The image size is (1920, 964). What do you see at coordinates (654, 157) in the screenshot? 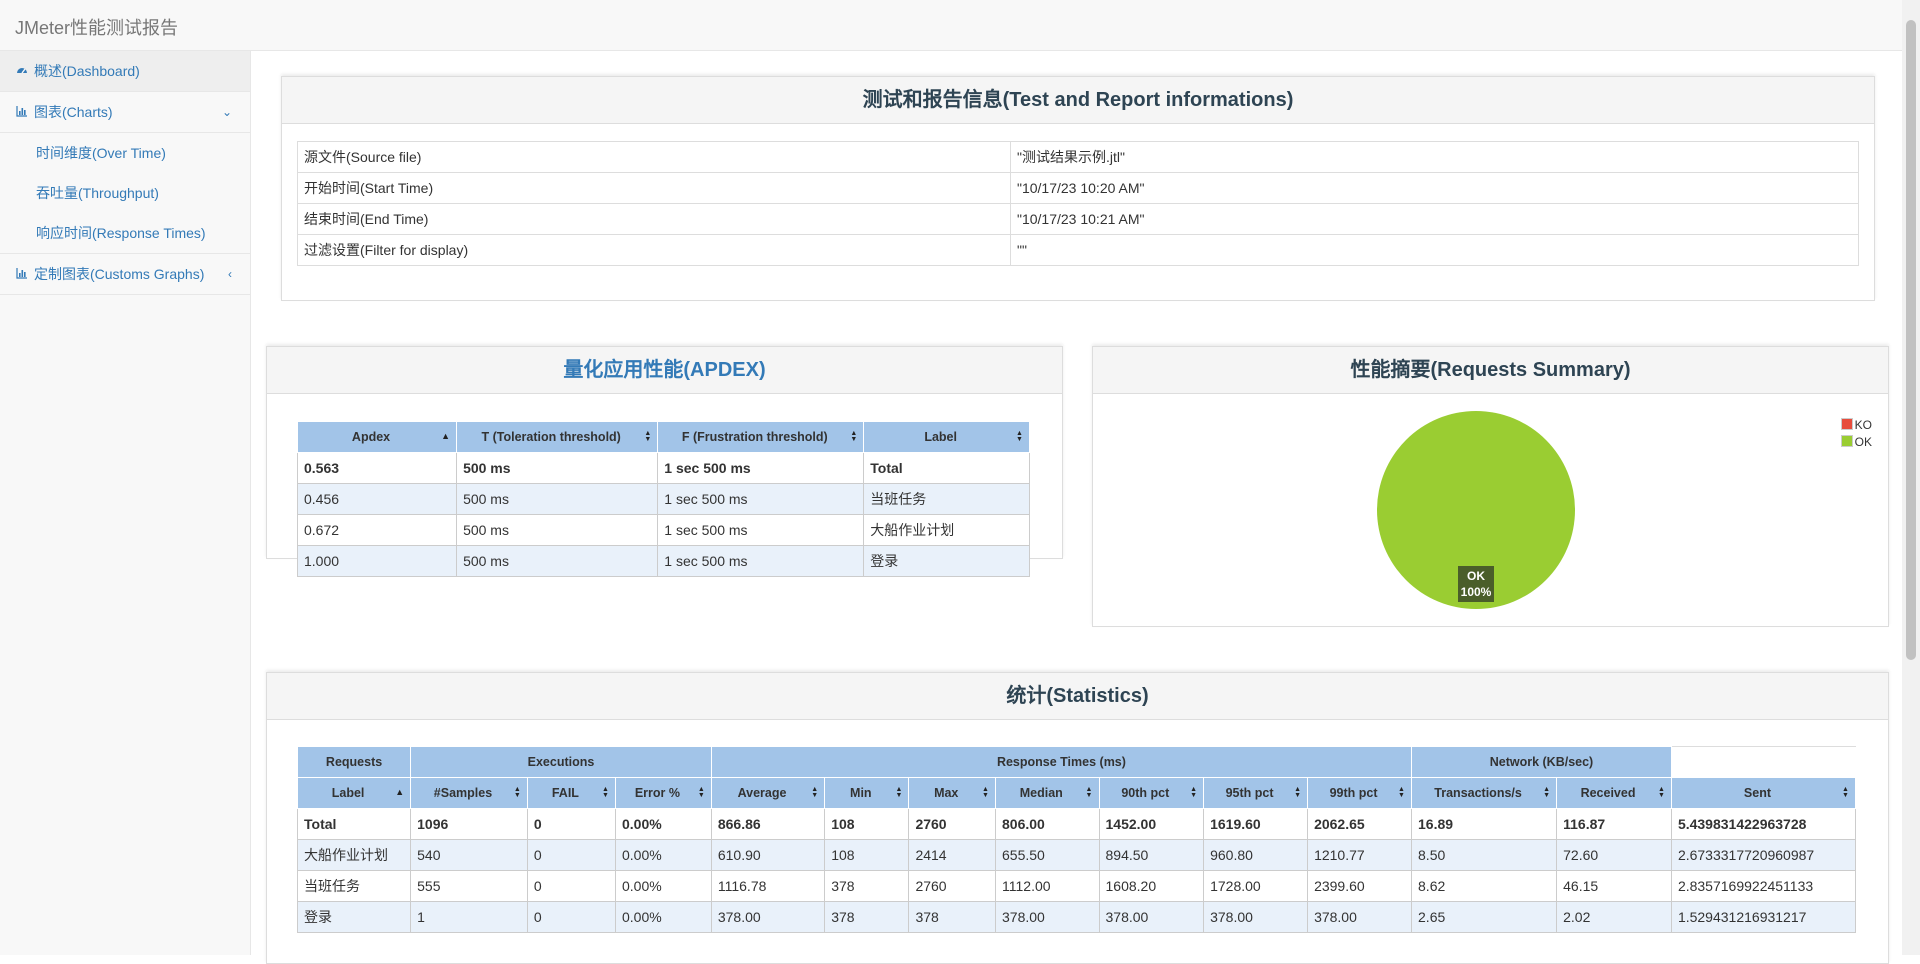
I see `info-key: 源文件(Source file)` at bounding box center [654, 157].